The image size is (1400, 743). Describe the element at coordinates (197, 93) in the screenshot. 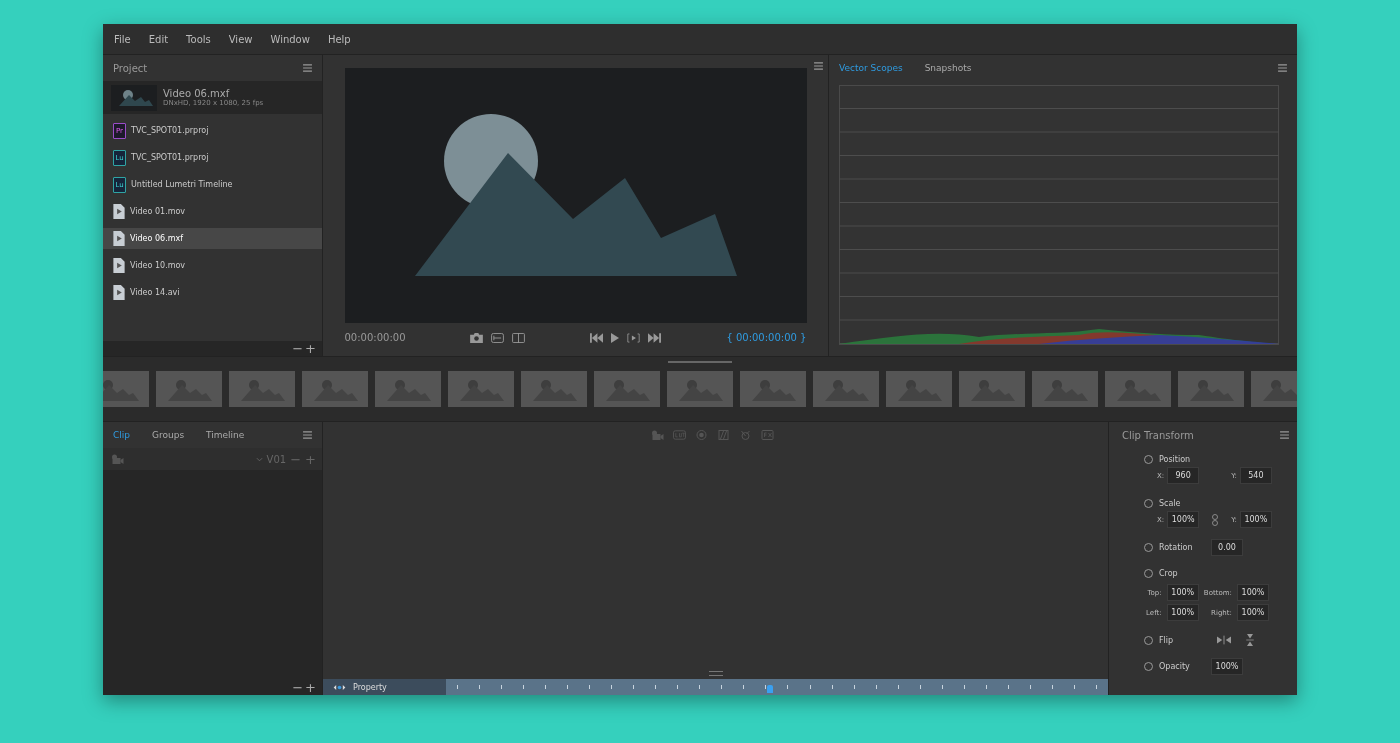

I see `clip-name: Video 06.mxf` at that location.